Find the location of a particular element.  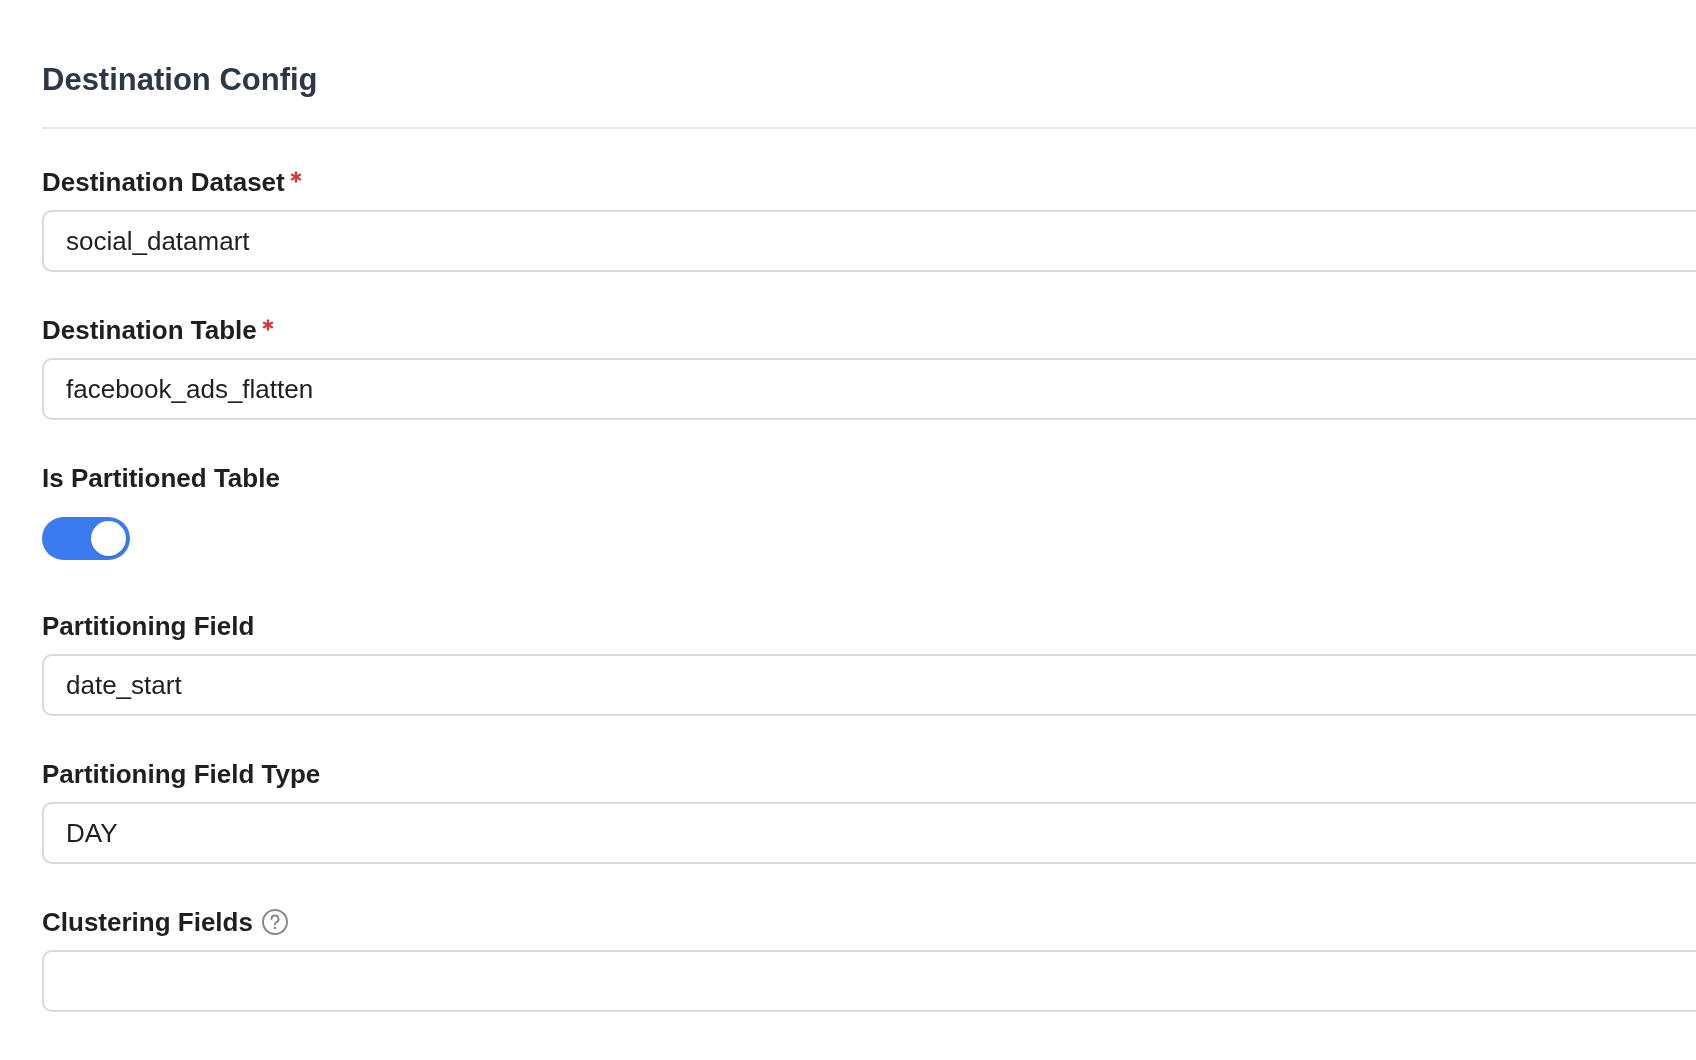

text-field: DAY is located at coordinates (869, 833).